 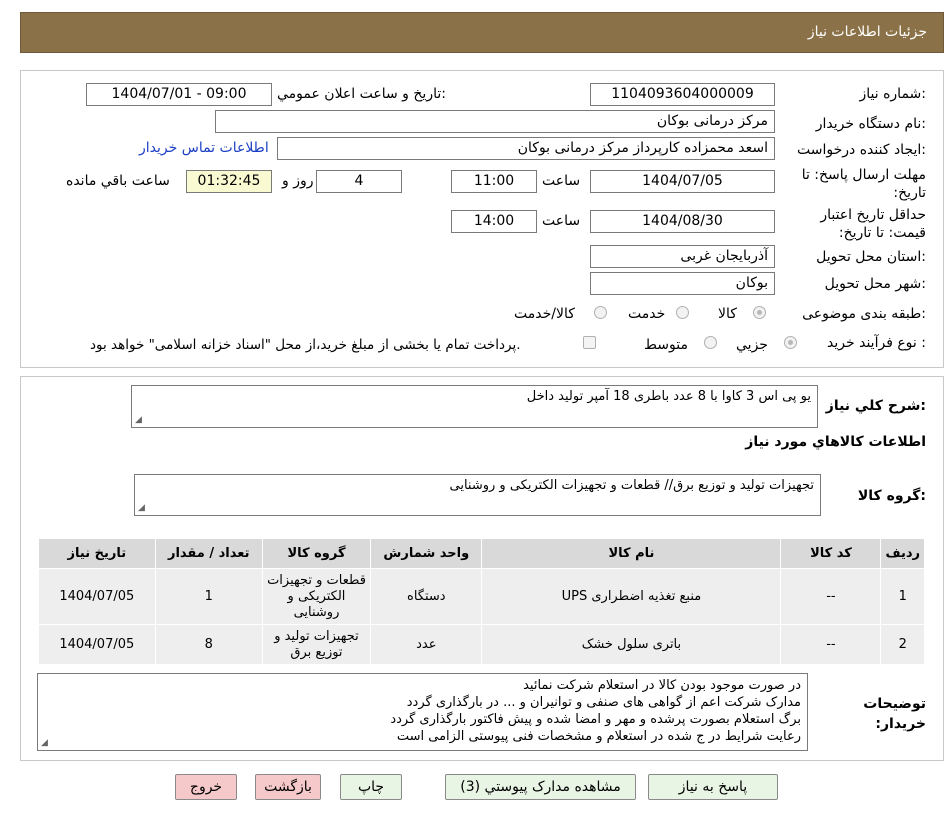 I want to click on announce-field: 1404/07/01 - 09:00, so click(x=179, y=94).